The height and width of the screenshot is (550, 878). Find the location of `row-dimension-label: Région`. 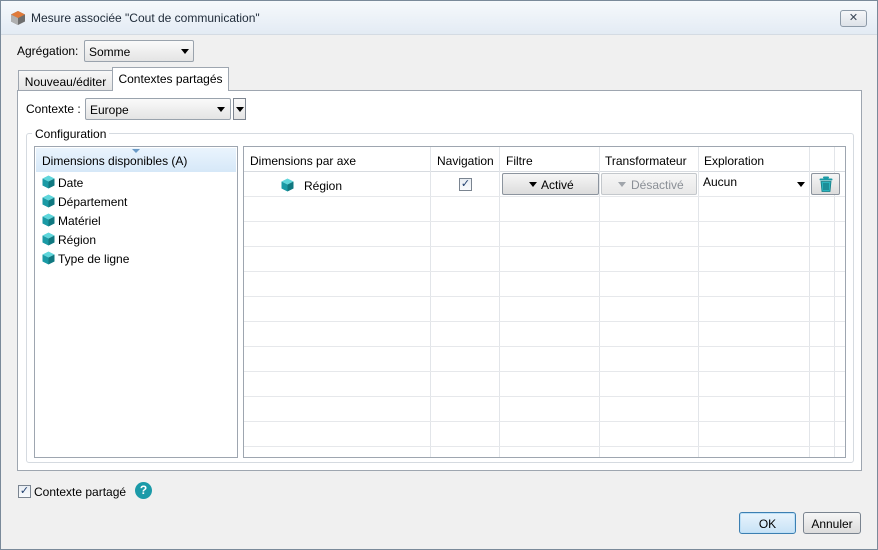

row-dimension-label: Région is located at coordinates (323, 186).